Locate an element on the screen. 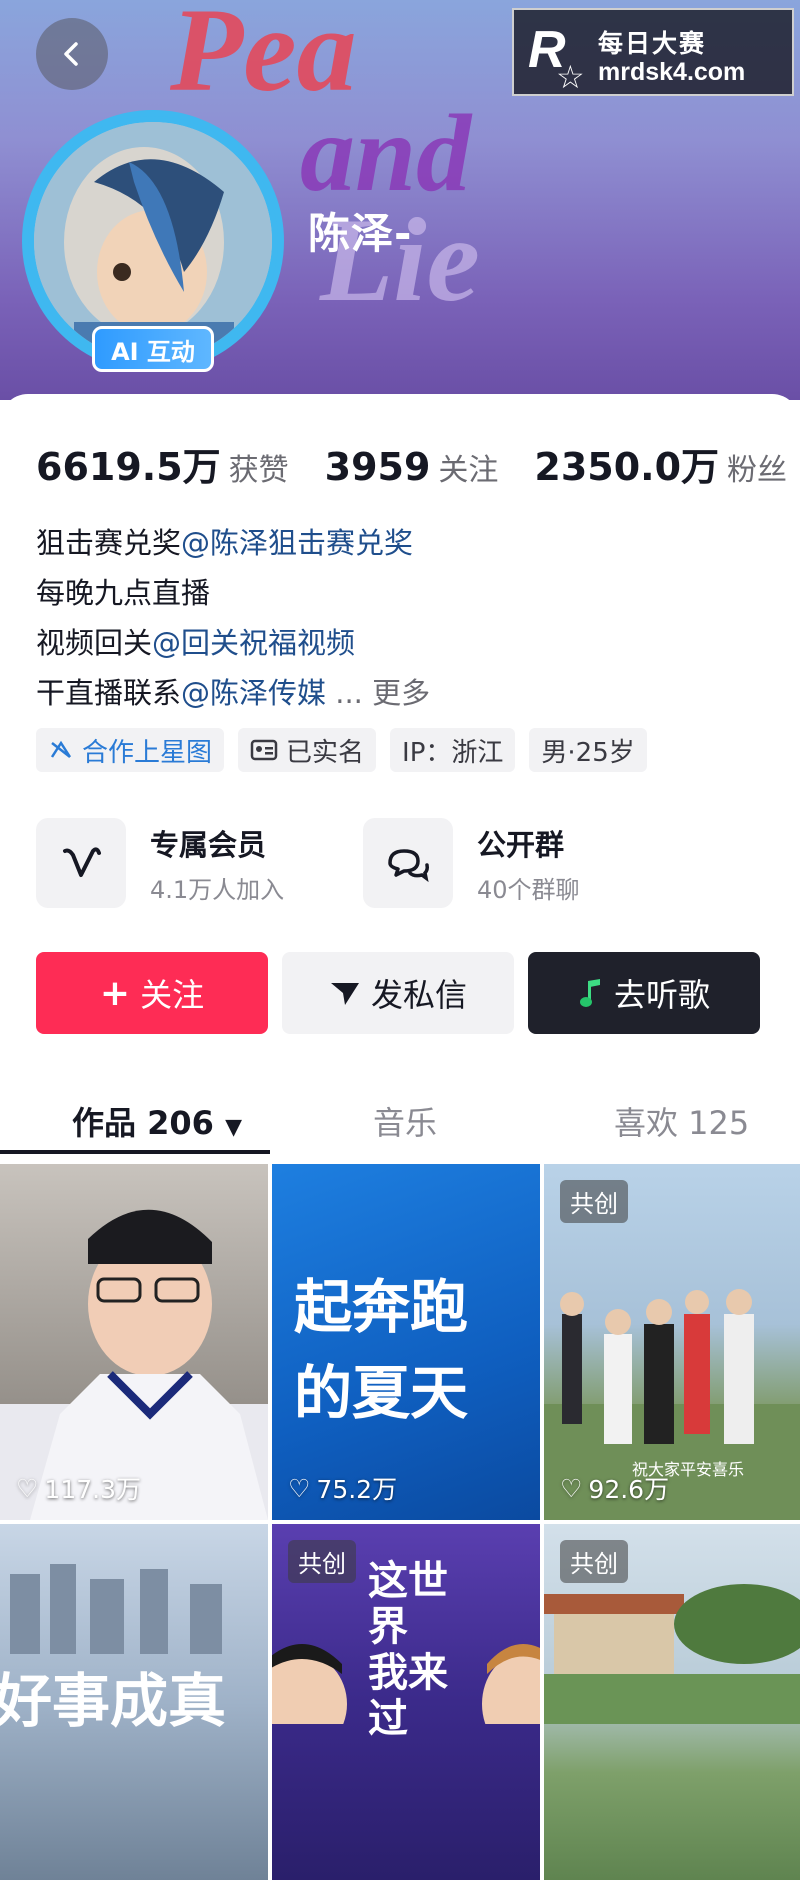 This screenshot has width=800, height=1880. member-v-icon is located at coordinates (81, 863).